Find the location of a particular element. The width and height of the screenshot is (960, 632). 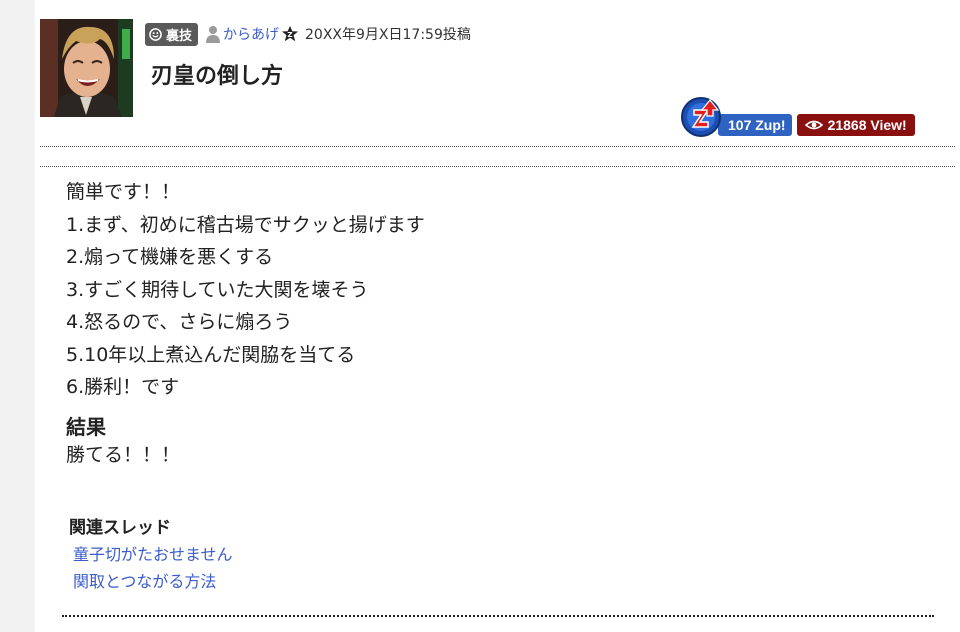

header-divider-bottom is located at coordinates (497, 166).